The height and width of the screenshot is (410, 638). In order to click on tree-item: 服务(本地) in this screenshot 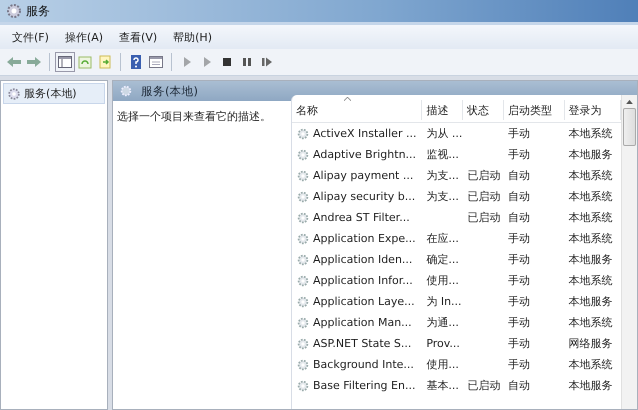, I will do `click(54, 93)`.